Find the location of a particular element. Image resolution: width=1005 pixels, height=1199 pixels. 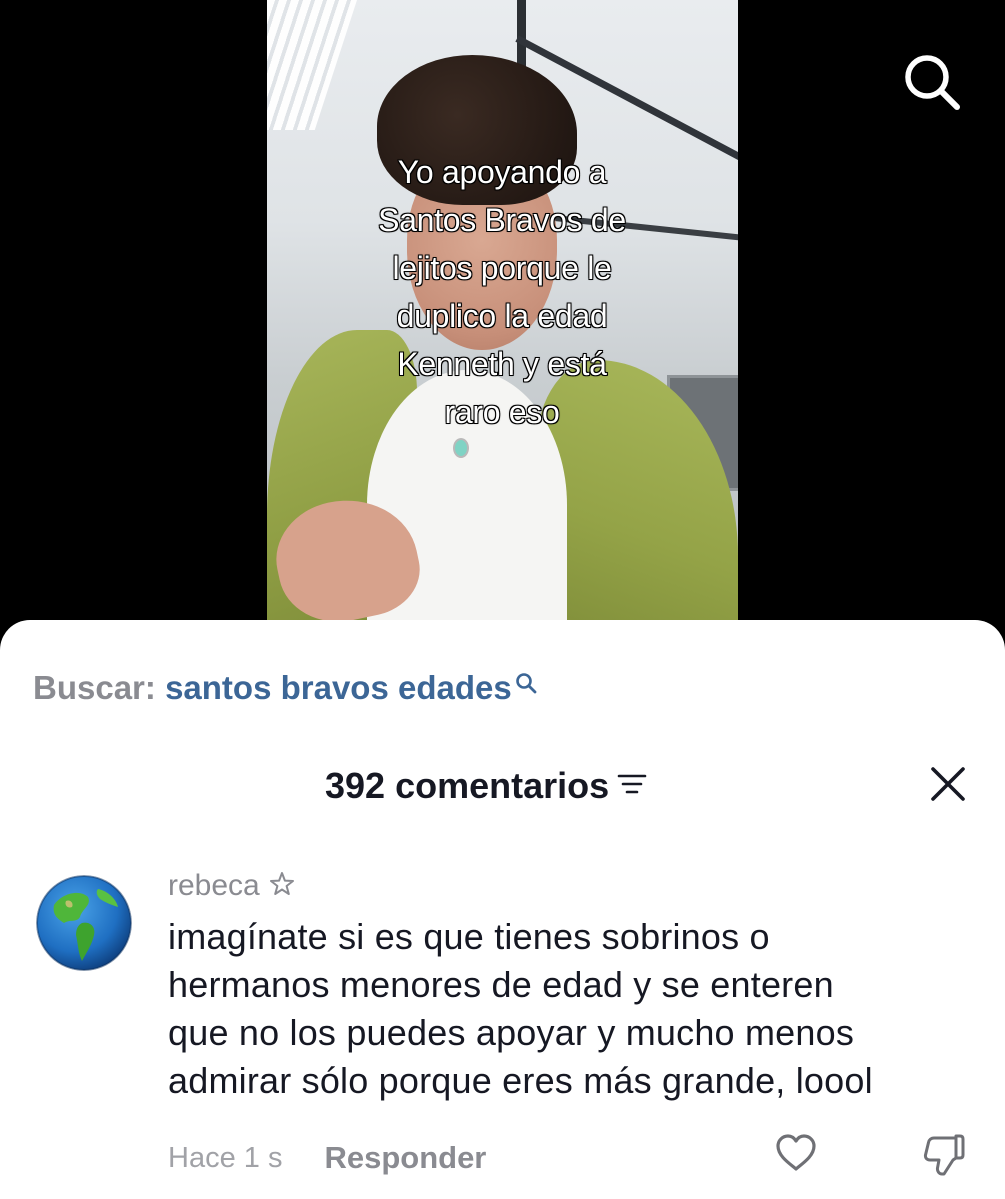

search-suggestion: Buscar: santos bravos edades is located at coordinates (285, 688).